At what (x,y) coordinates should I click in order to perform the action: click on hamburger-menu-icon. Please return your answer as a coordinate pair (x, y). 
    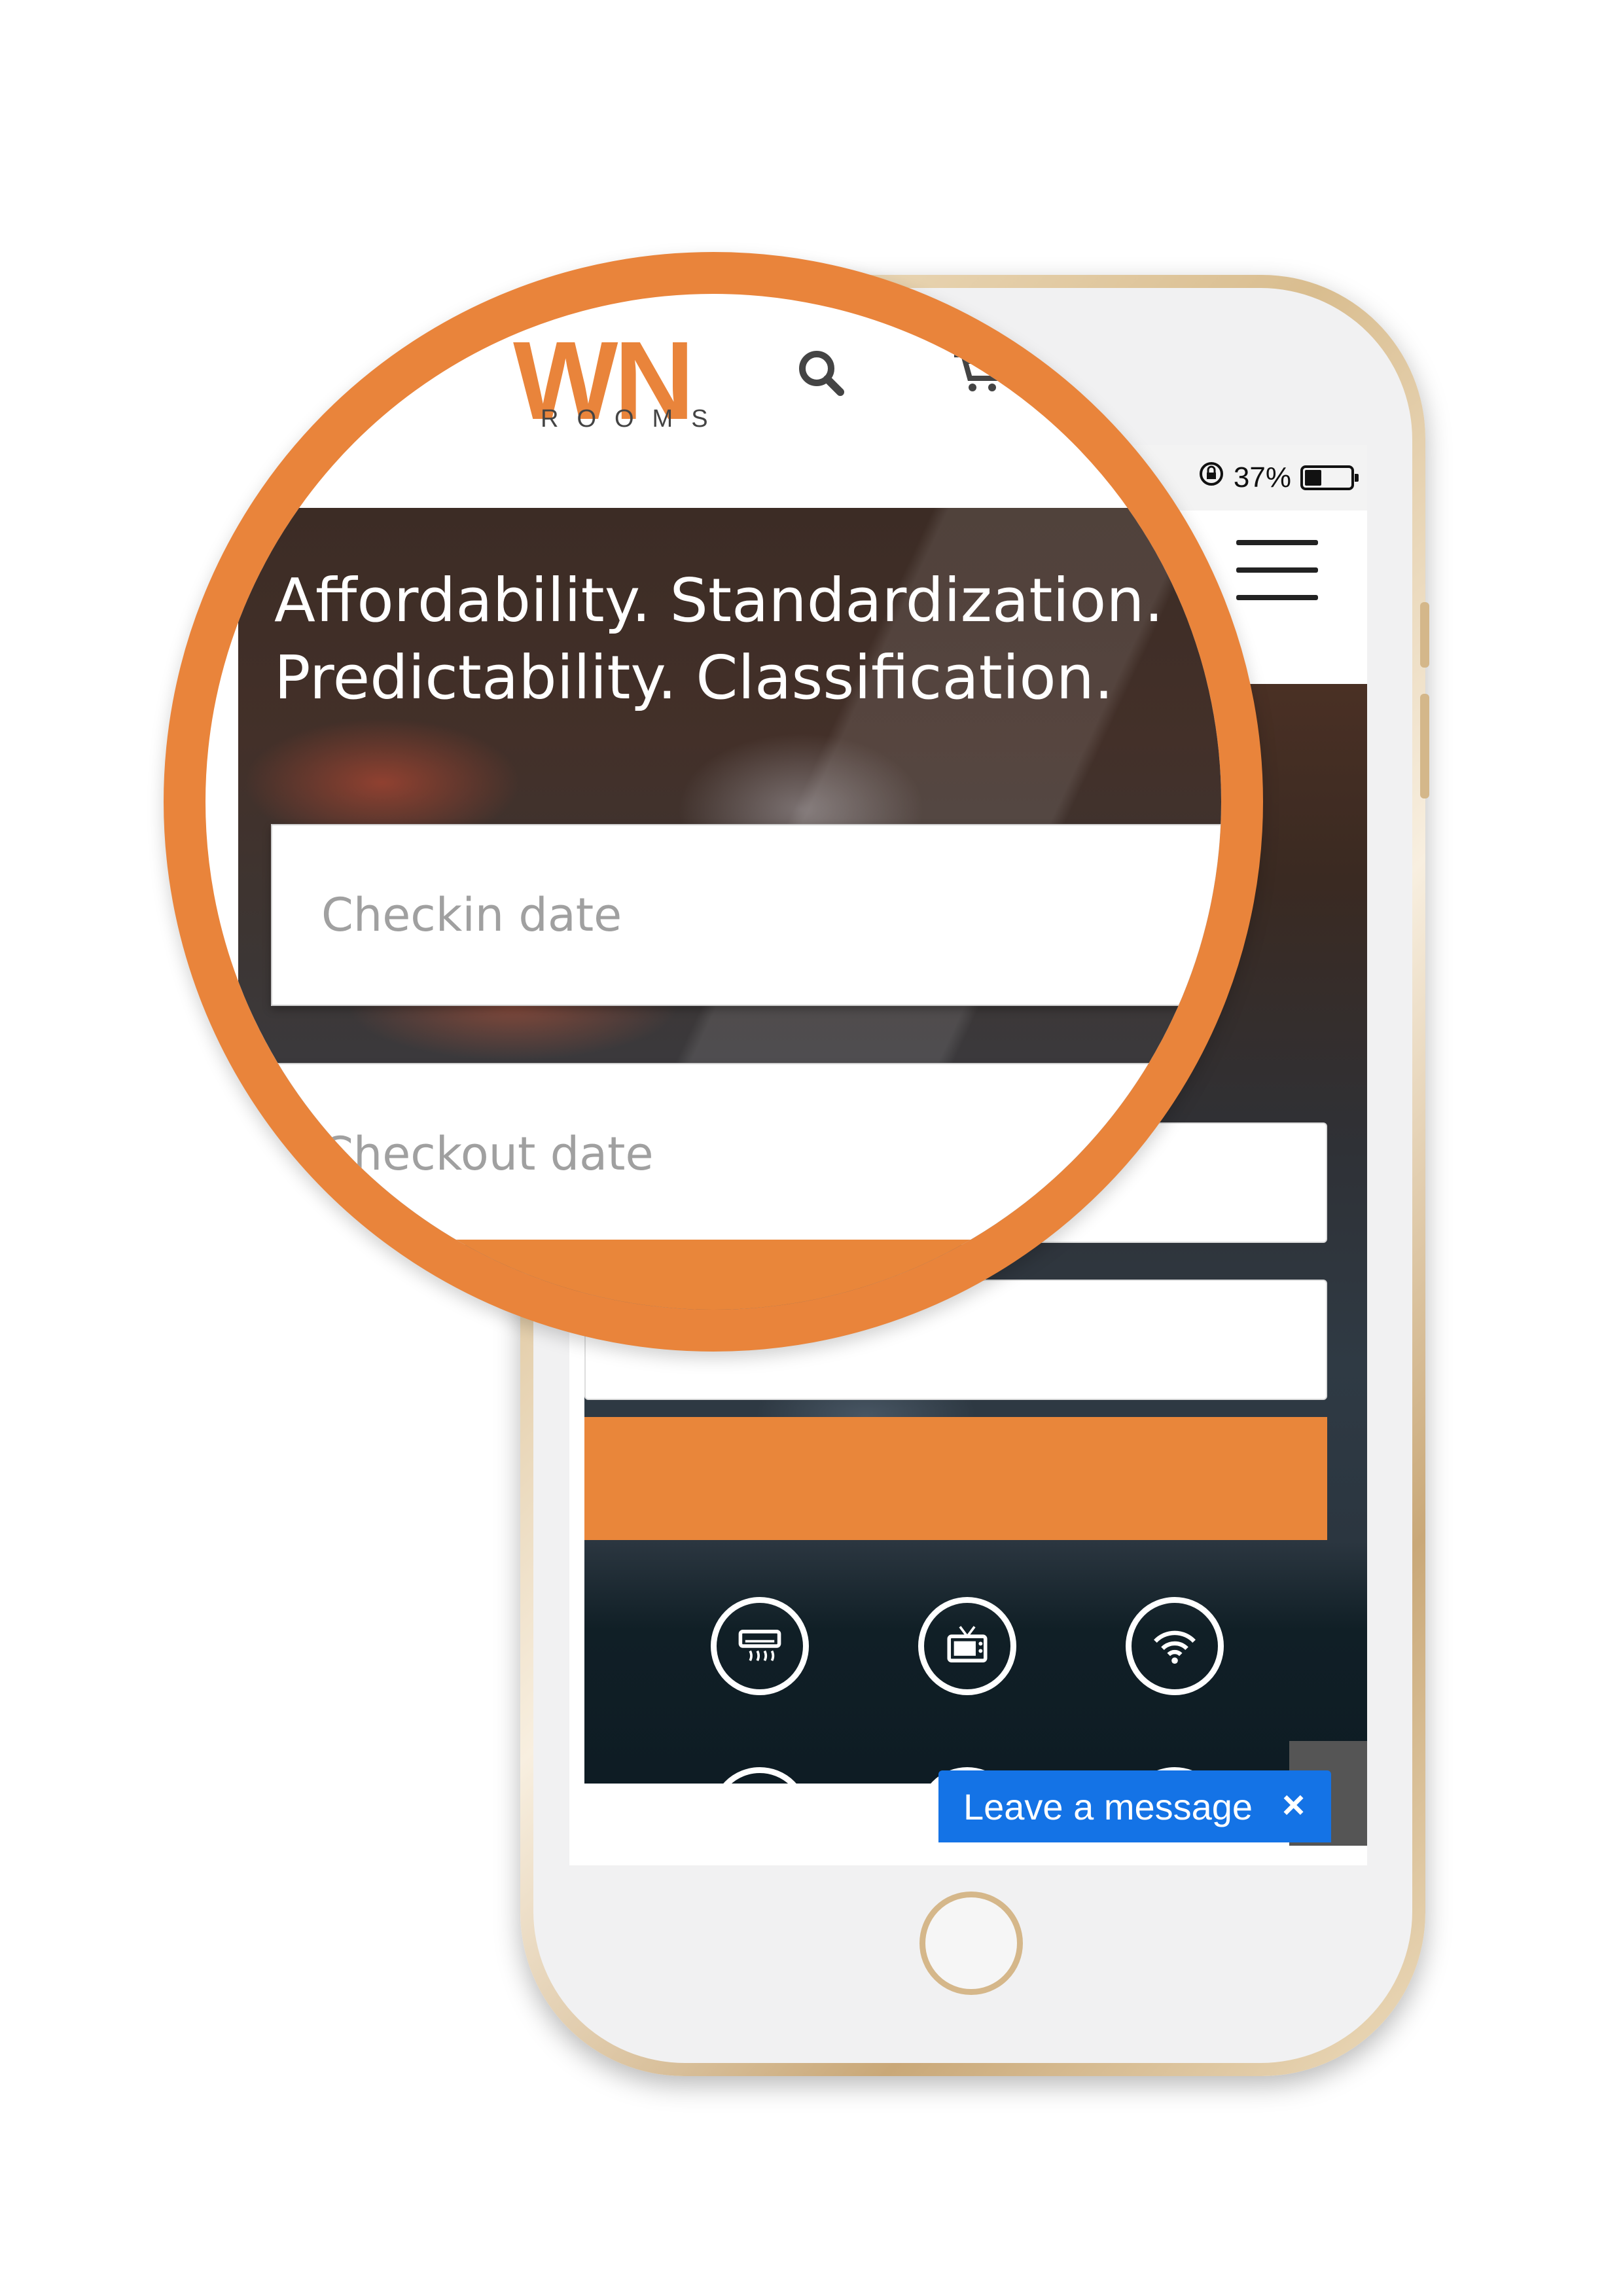
    Looking at the image, I should click on (1277, 571).